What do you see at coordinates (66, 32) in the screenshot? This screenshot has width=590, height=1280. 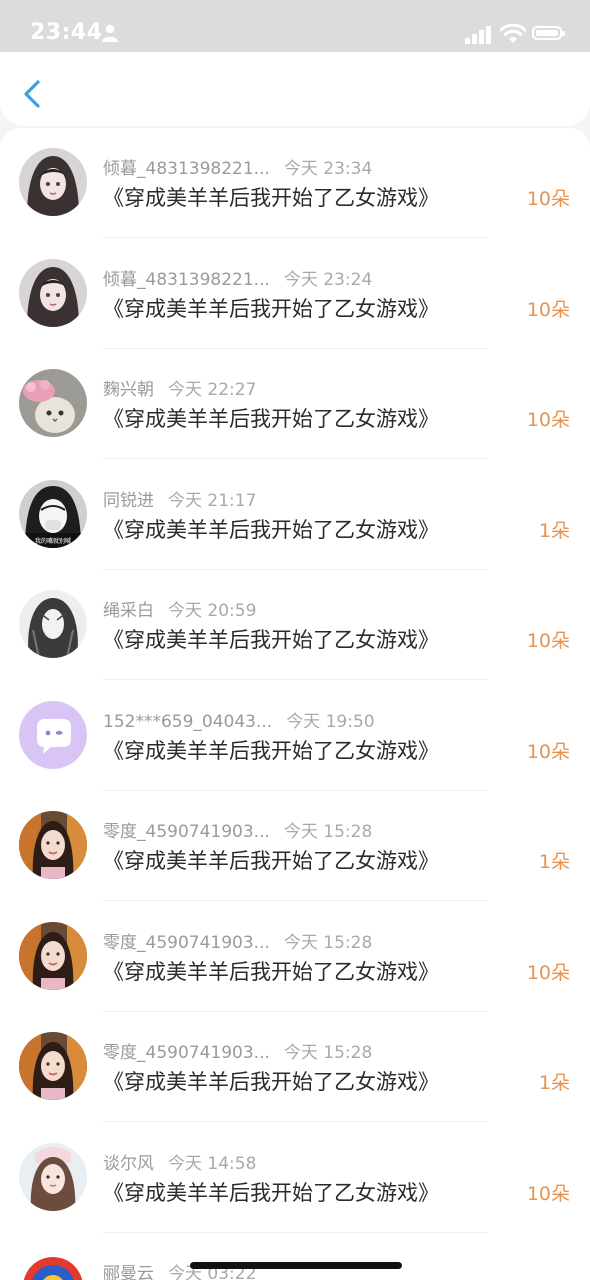 I see `status-time: 23:44` at bounding box center [66, 32].